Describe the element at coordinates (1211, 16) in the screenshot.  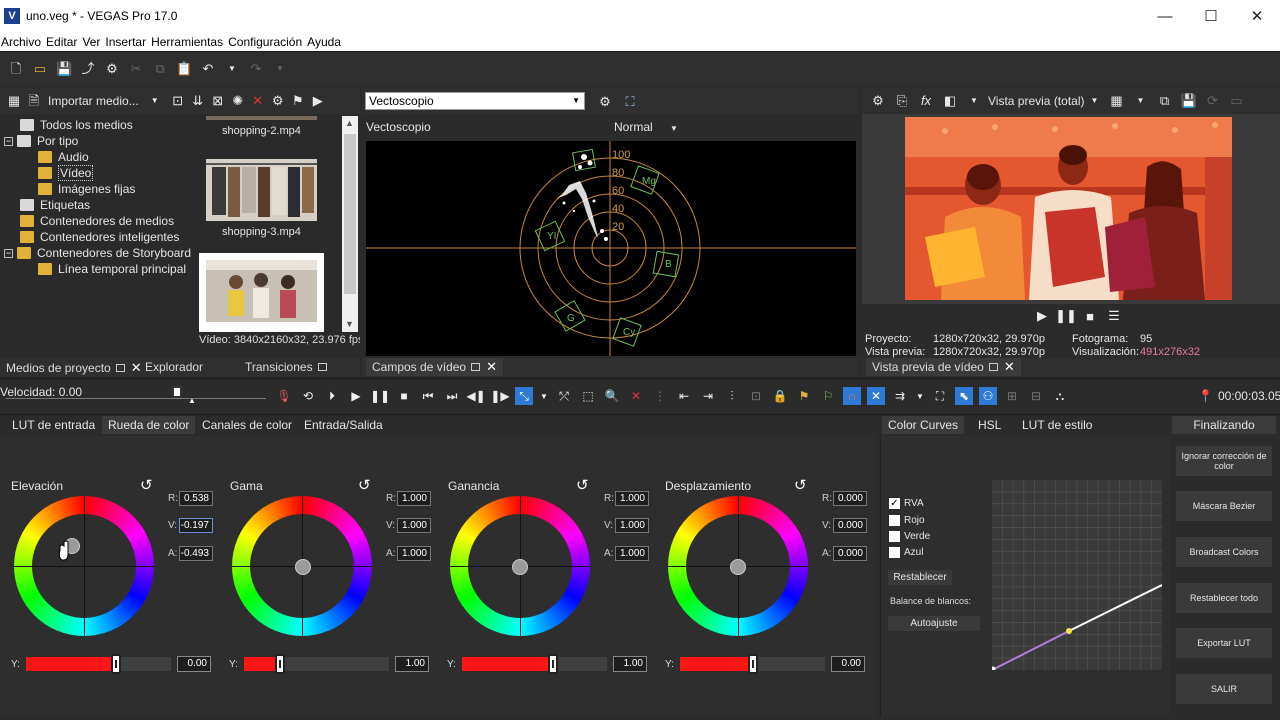
I see `maximize-button: ☐` at that location.